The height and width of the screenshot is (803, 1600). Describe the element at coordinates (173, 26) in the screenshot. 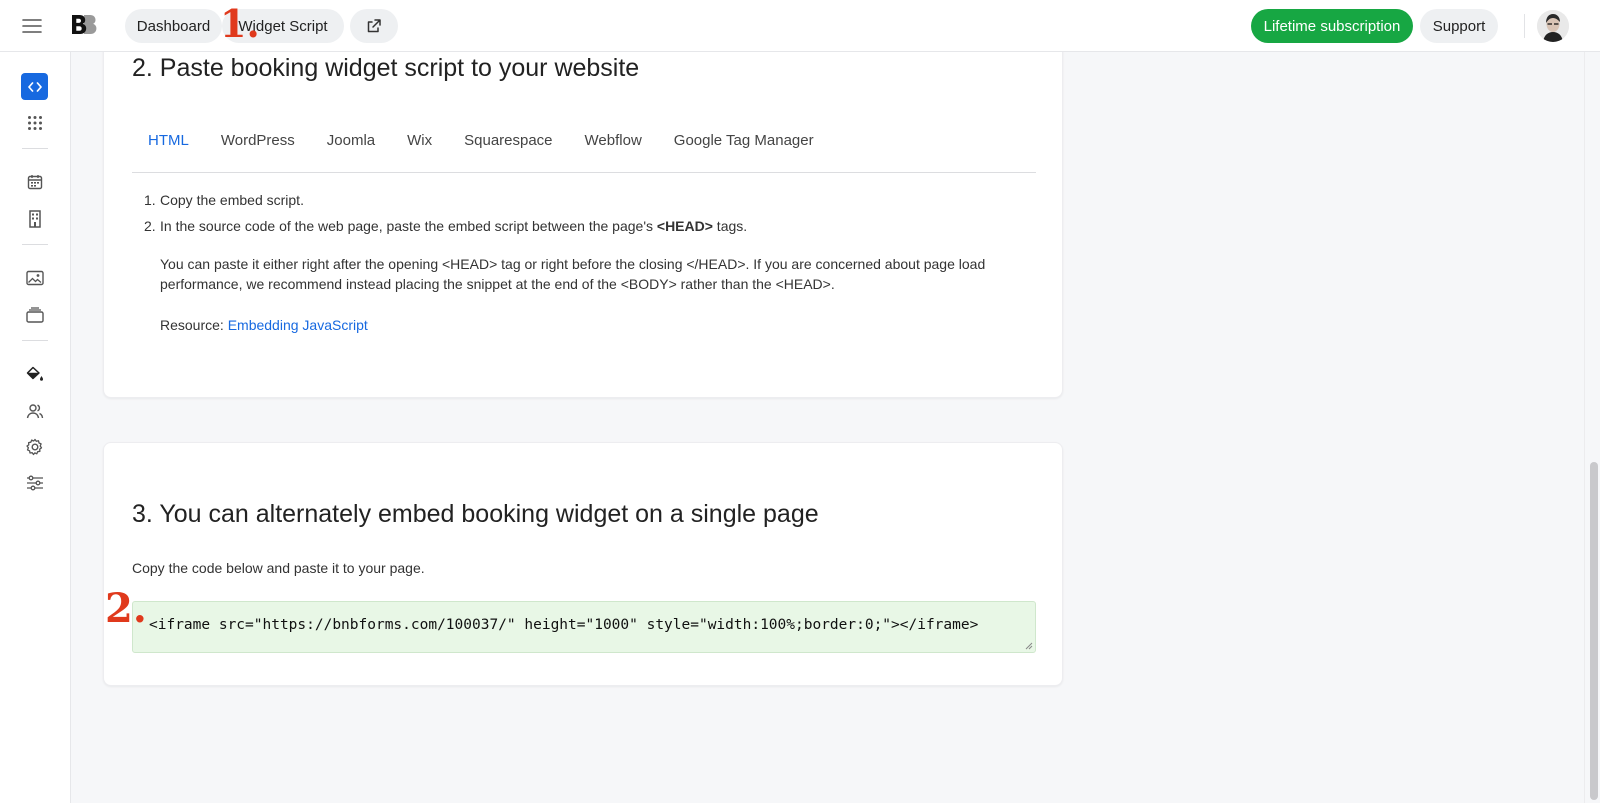

I see `dashboard-breadcrumb: Dashboard` at that location.